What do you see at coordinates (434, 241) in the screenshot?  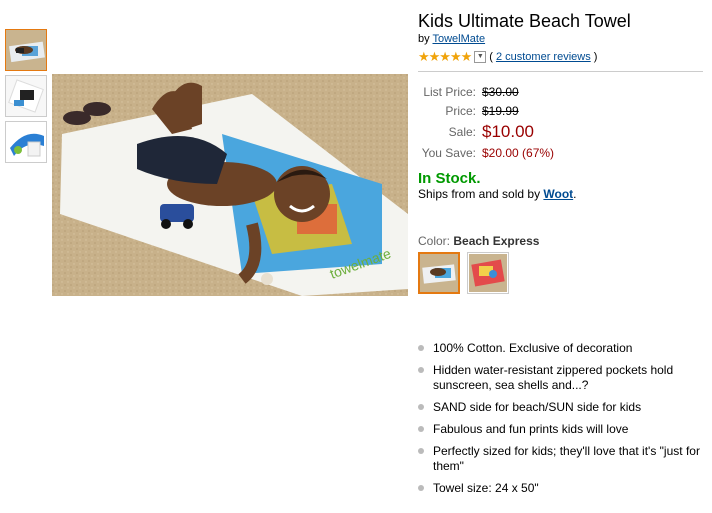 I see `color-label: Color:` at bounding box center [434, 241].